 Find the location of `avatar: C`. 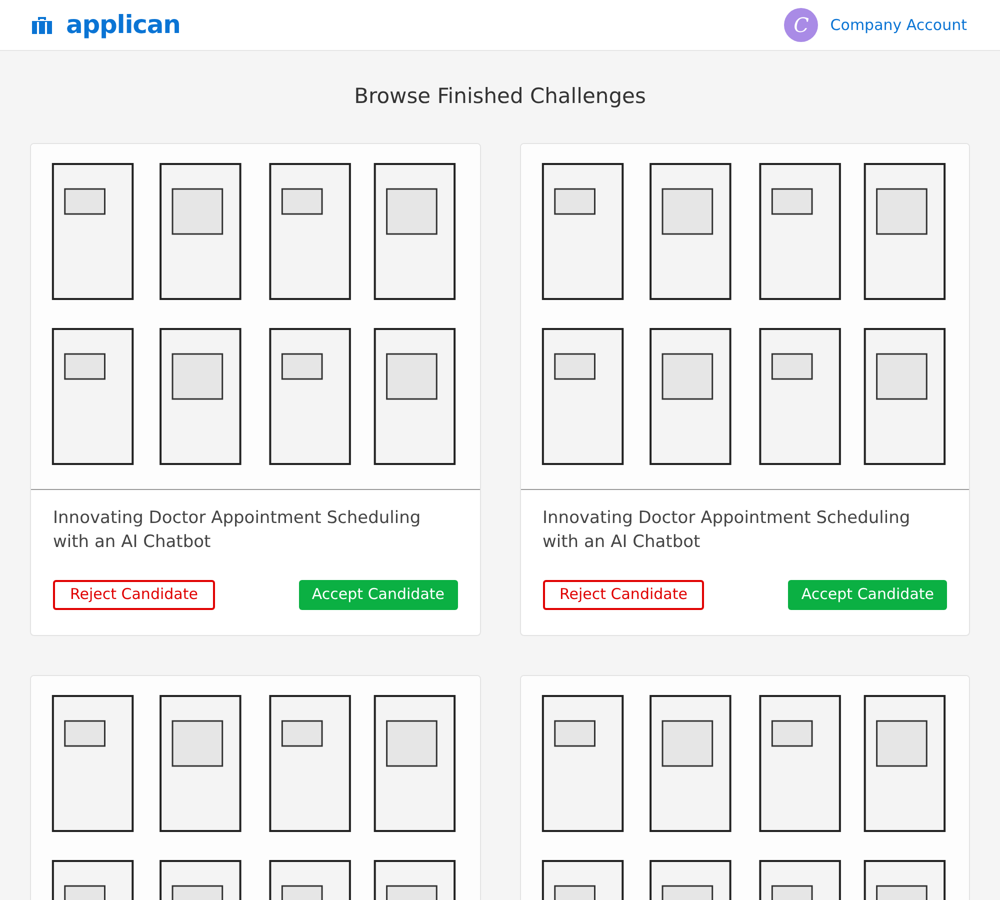

avatar: C is located at coordinates (801, 25).